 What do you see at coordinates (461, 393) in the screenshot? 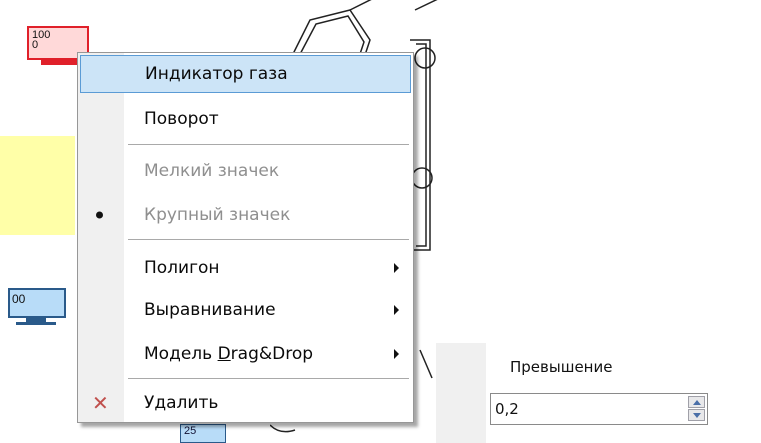
I see `properties-panel-gutter` at bounding box center [461, 393].